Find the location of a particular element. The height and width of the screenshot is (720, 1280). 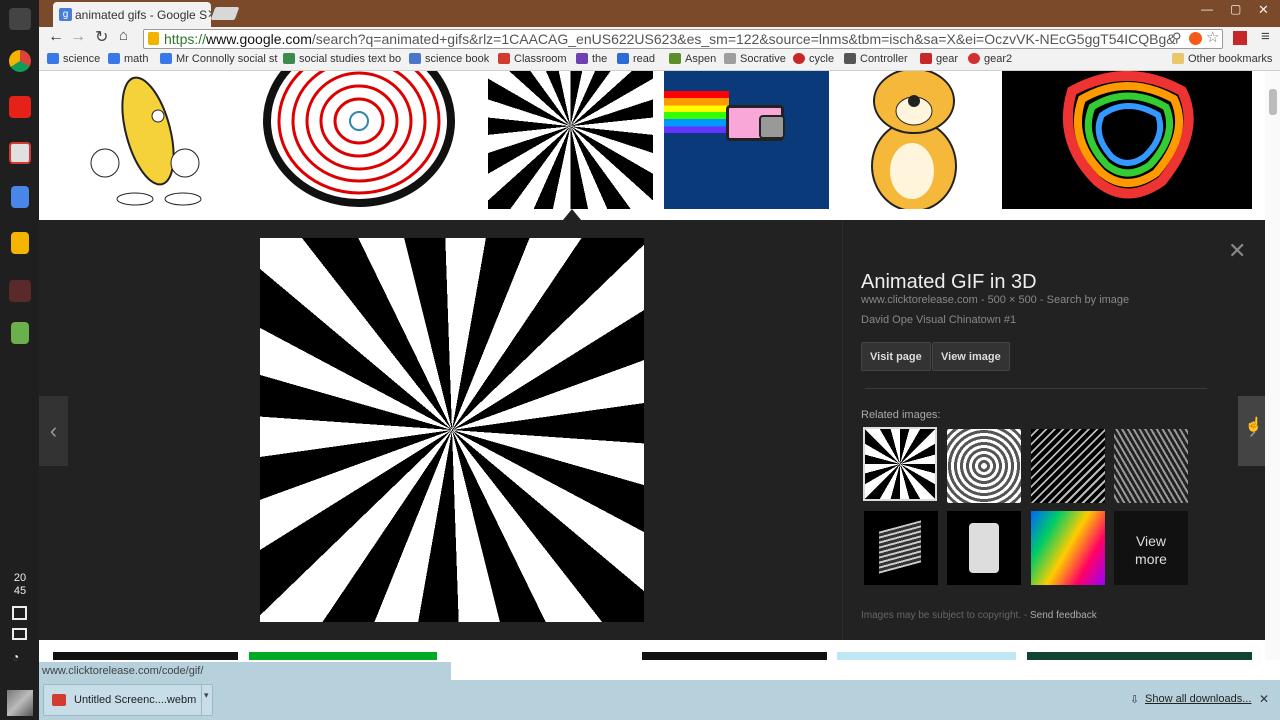

upload-icon is located at coordinates (19, 613).